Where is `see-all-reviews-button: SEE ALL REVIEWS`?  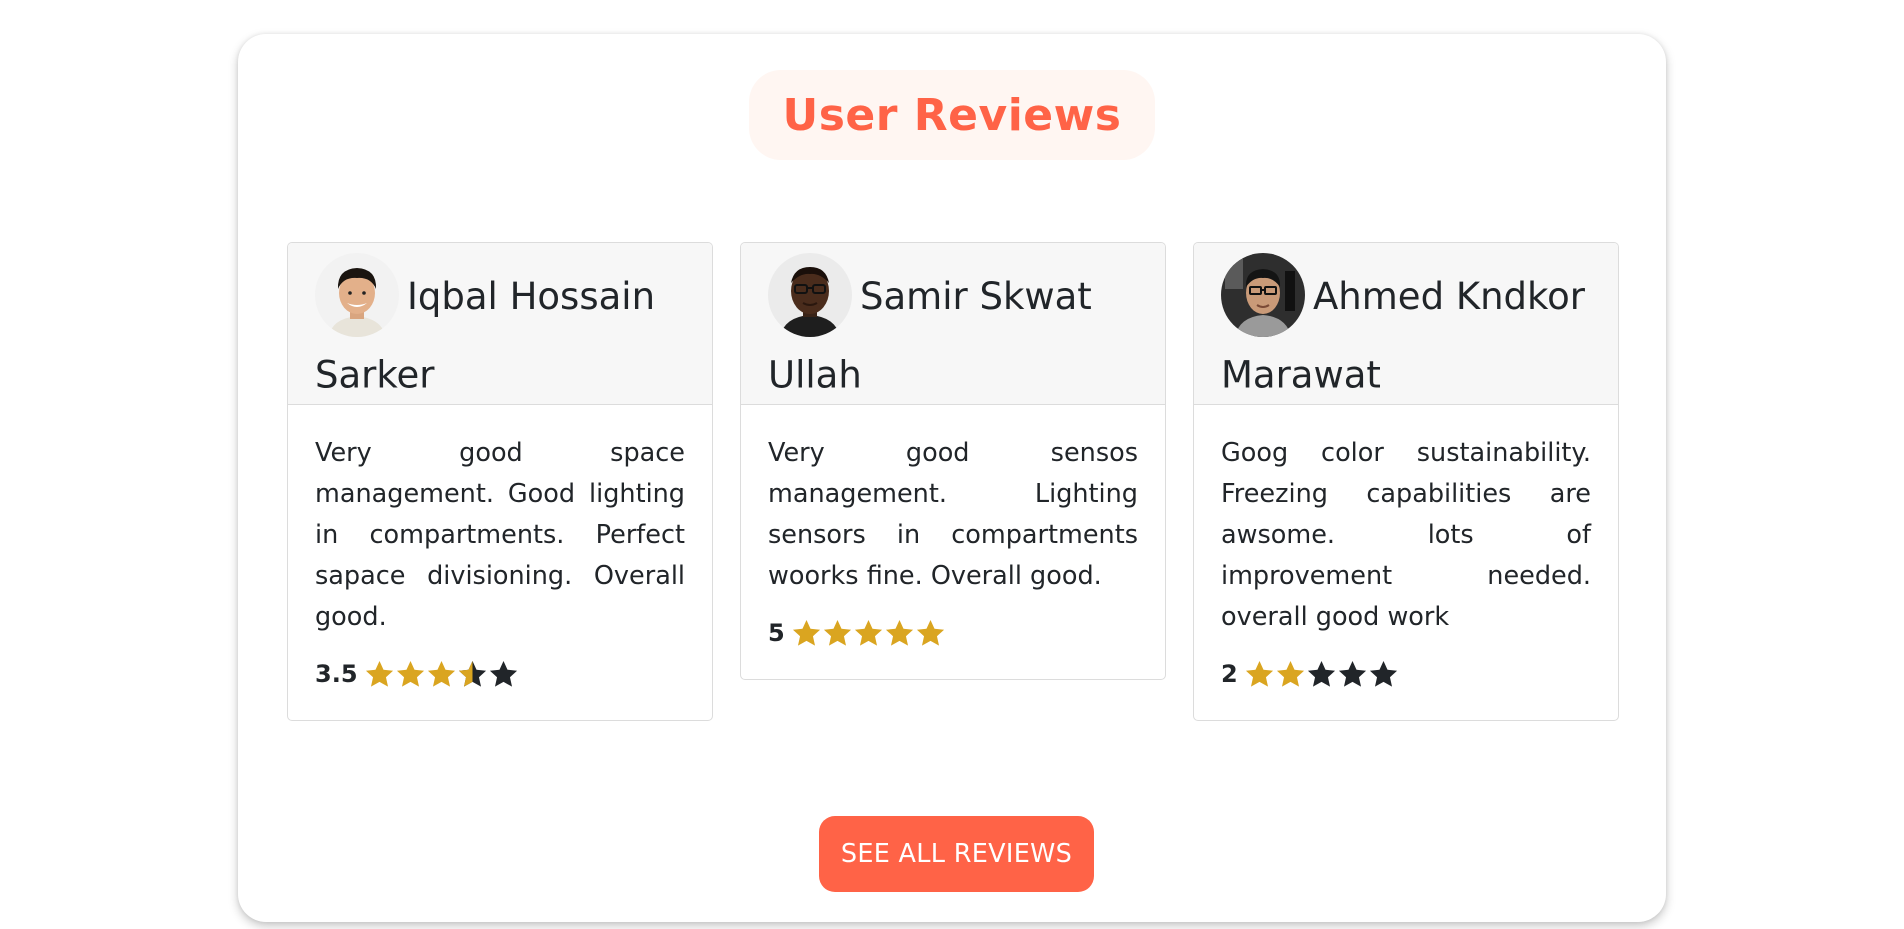 see-all-reviews-button: SEE ALL REVIEWS is located at coordinates (956, 854).